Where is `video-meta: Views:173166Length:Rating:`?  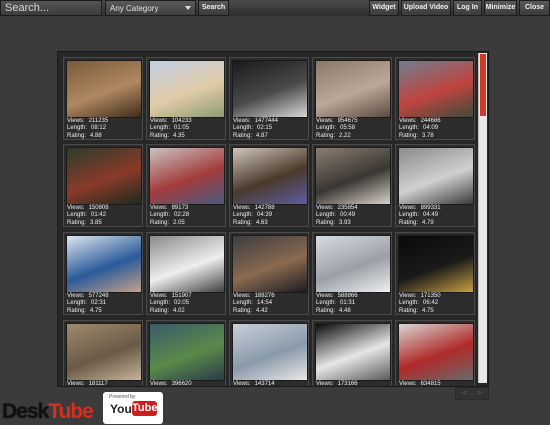
video-meta: Views:173166Length:Rating: is located at coordinates (337, 384).